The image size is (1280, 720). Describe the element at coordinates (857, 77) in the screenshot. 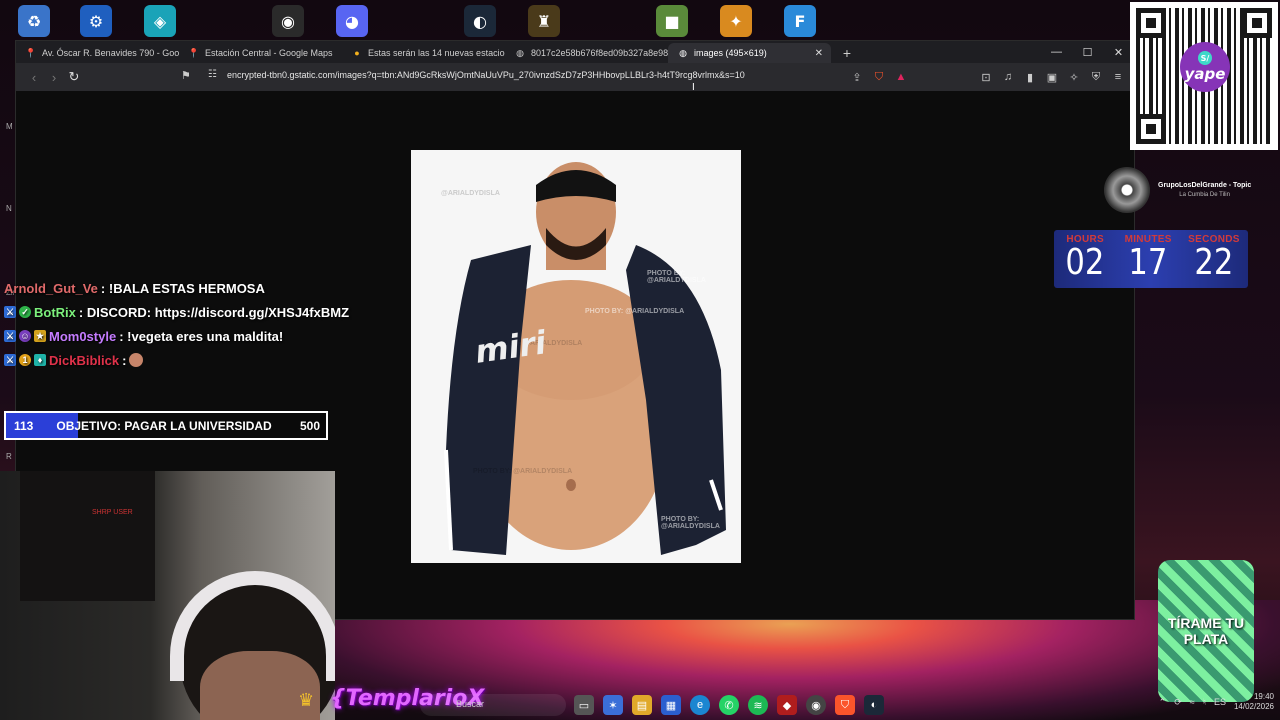

I see `share-icon: ⇪` at that location.